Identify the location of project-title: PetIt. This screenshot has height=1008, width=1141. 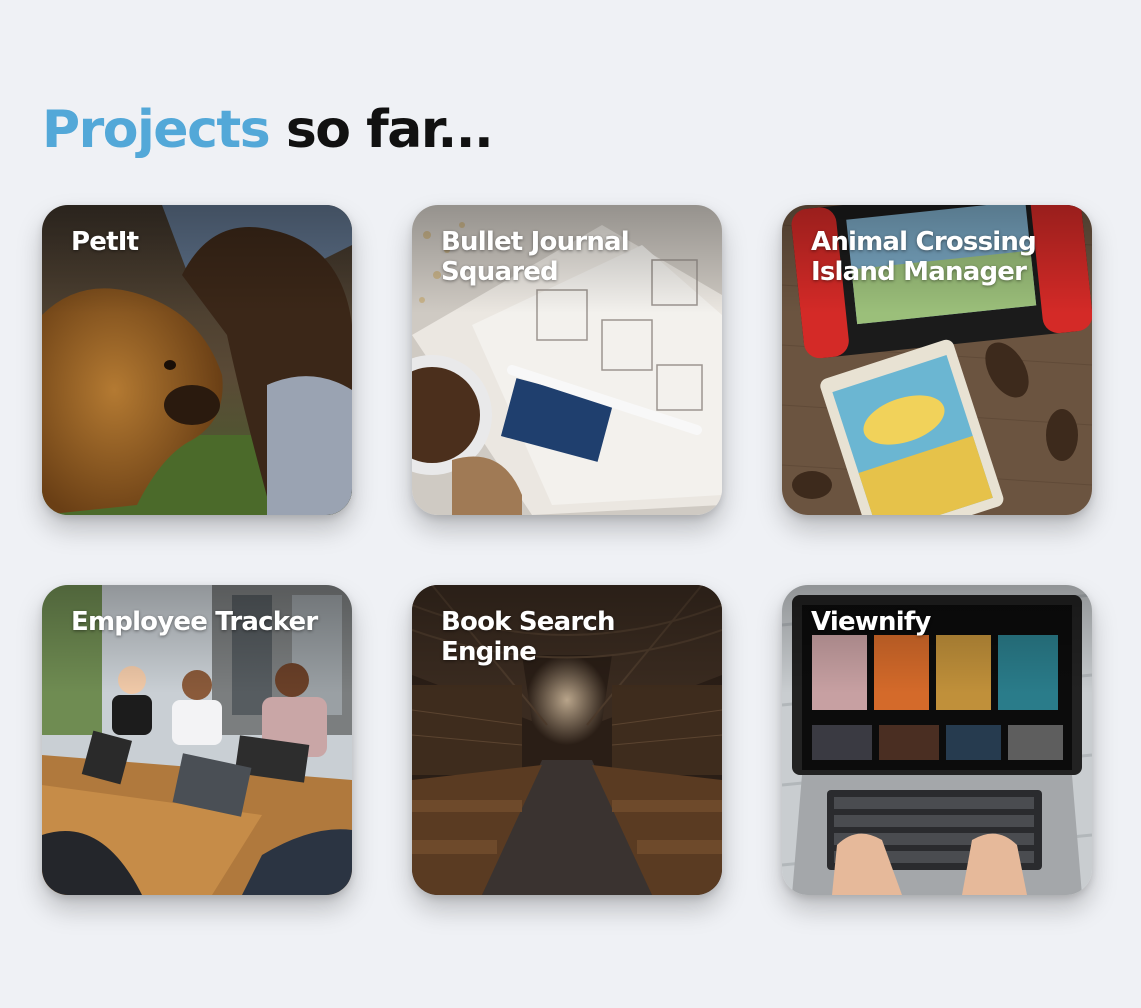
(105, 242).